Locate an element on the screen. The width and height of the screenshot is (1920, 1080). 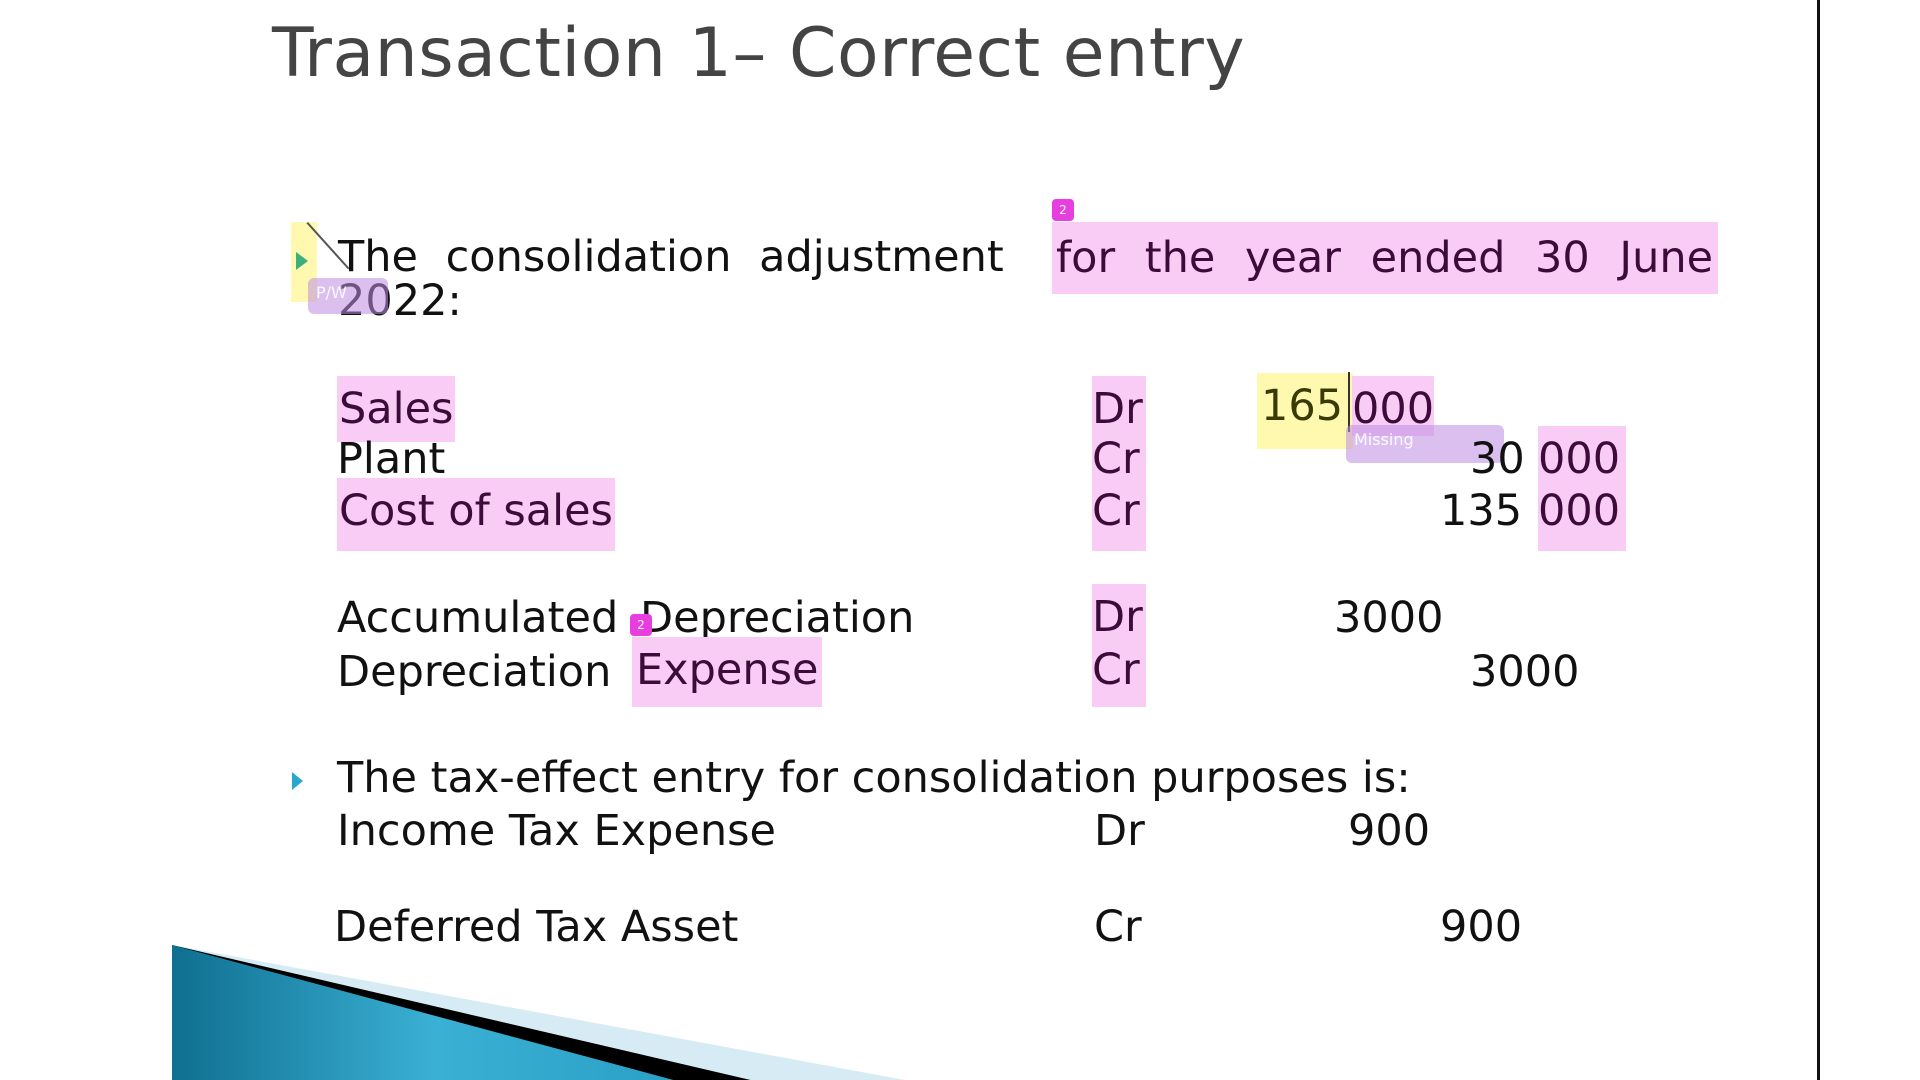
missing-label: Missing is located at coordinates (1384, 439).